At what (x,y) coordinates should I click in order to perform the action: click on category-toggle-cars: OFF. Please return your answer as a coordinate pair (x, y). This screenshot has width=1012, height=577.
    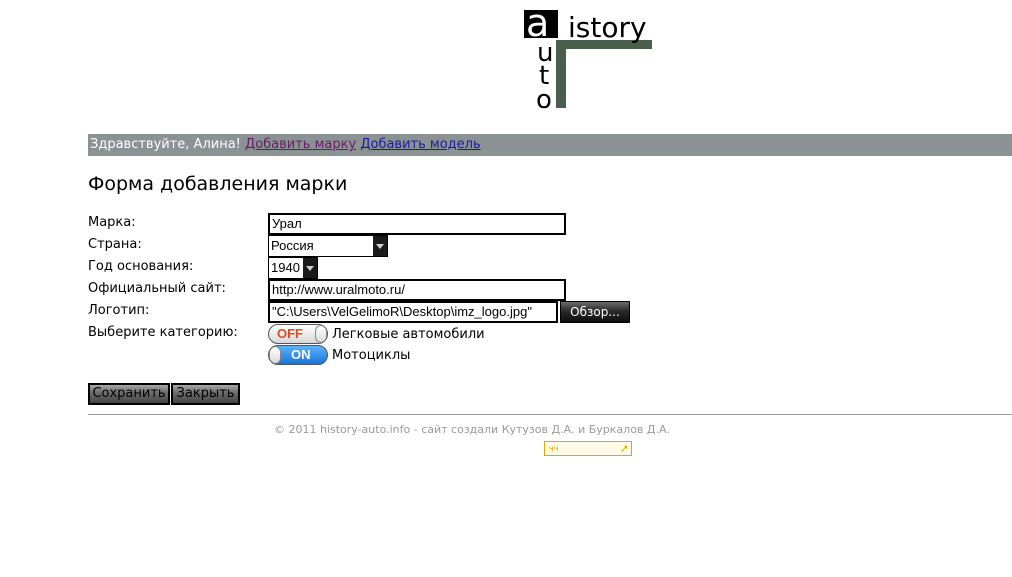
    Looking at the image, I should click on (298, 334).